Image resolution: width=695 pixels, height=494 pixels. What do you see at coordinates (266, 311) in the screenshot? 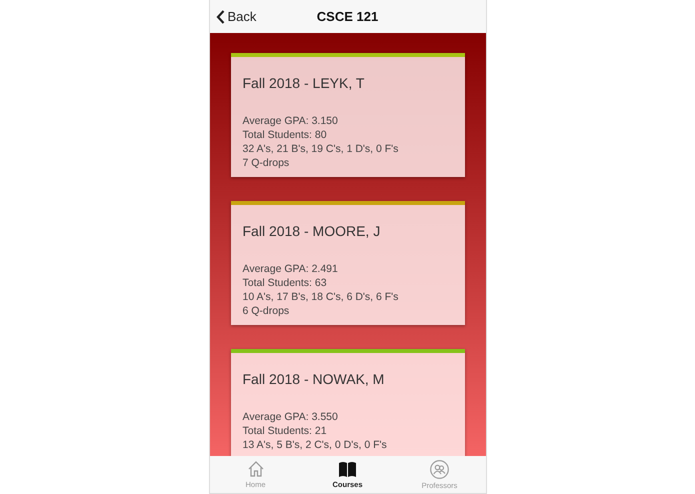
I see `stat-line: 6 Q-drops` at bounding box center [266, 311].